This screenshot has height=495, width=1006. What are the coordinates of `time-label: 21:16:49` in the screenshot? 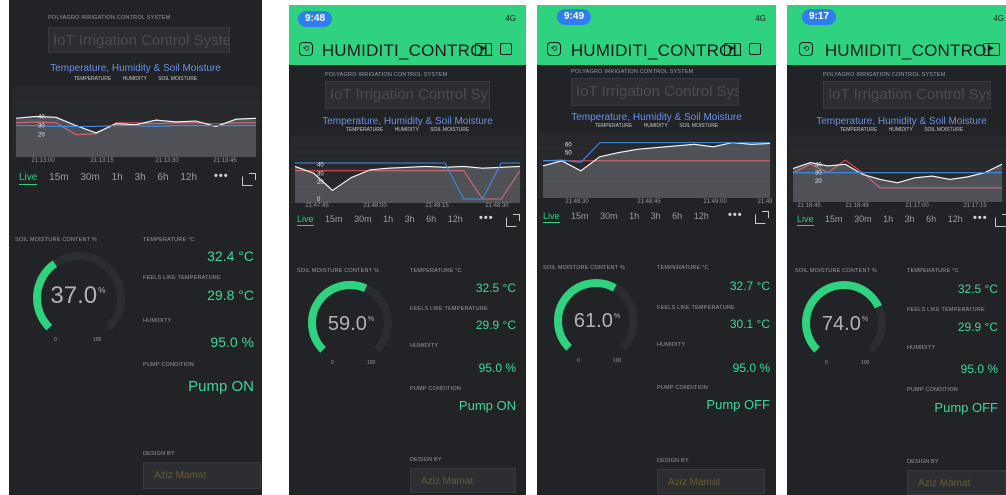 It's located at (857, 206).